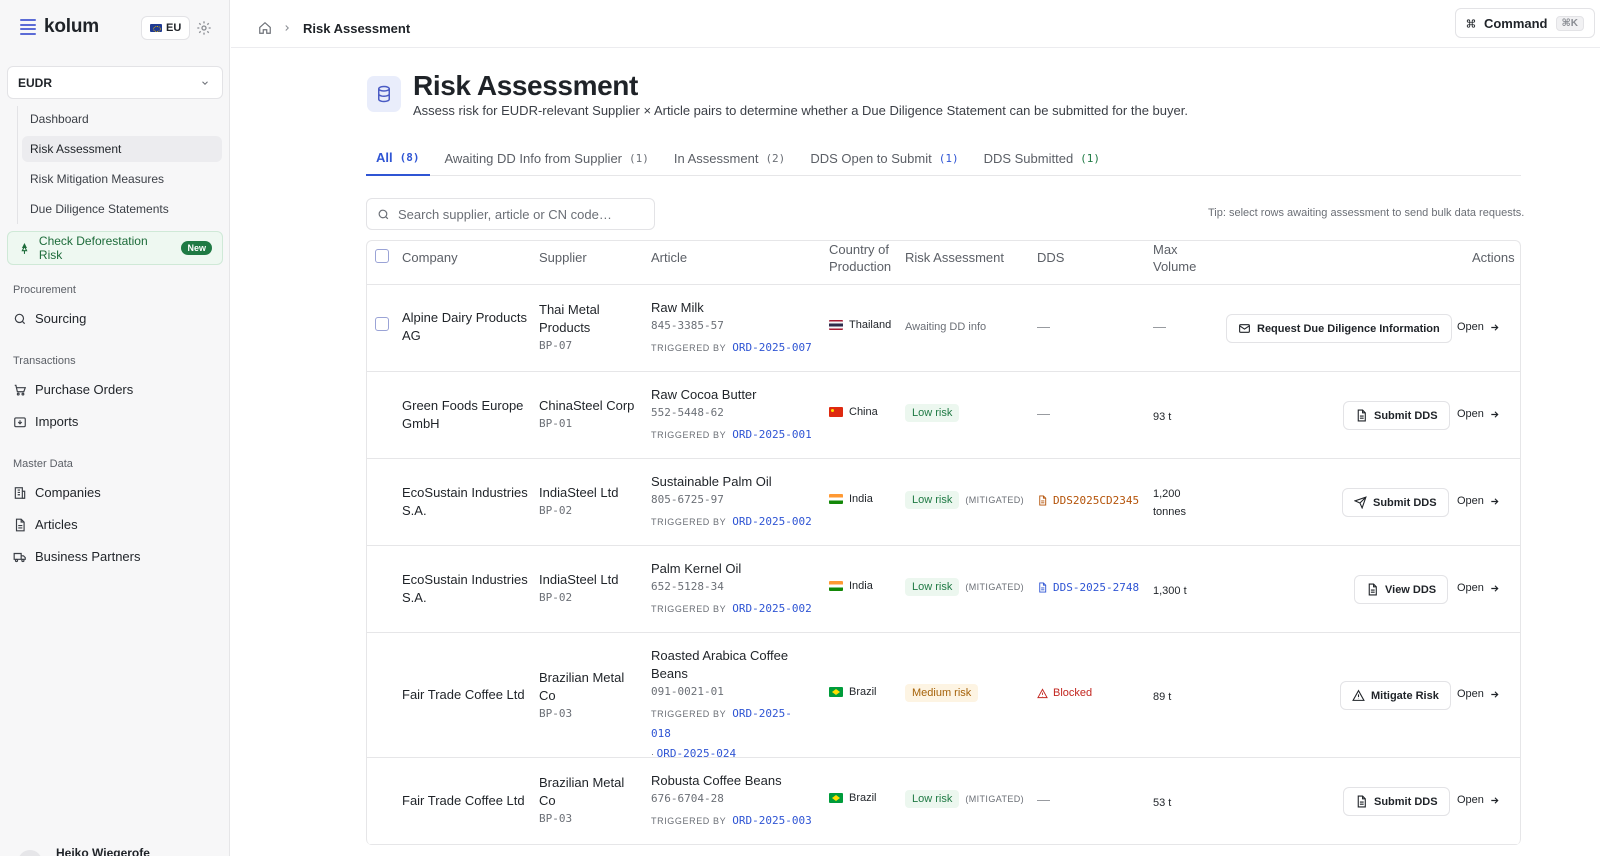  Describe the element at coordinates (771, 434) in the screenshot. I see `order-link: ORD-2025-001` at that location.